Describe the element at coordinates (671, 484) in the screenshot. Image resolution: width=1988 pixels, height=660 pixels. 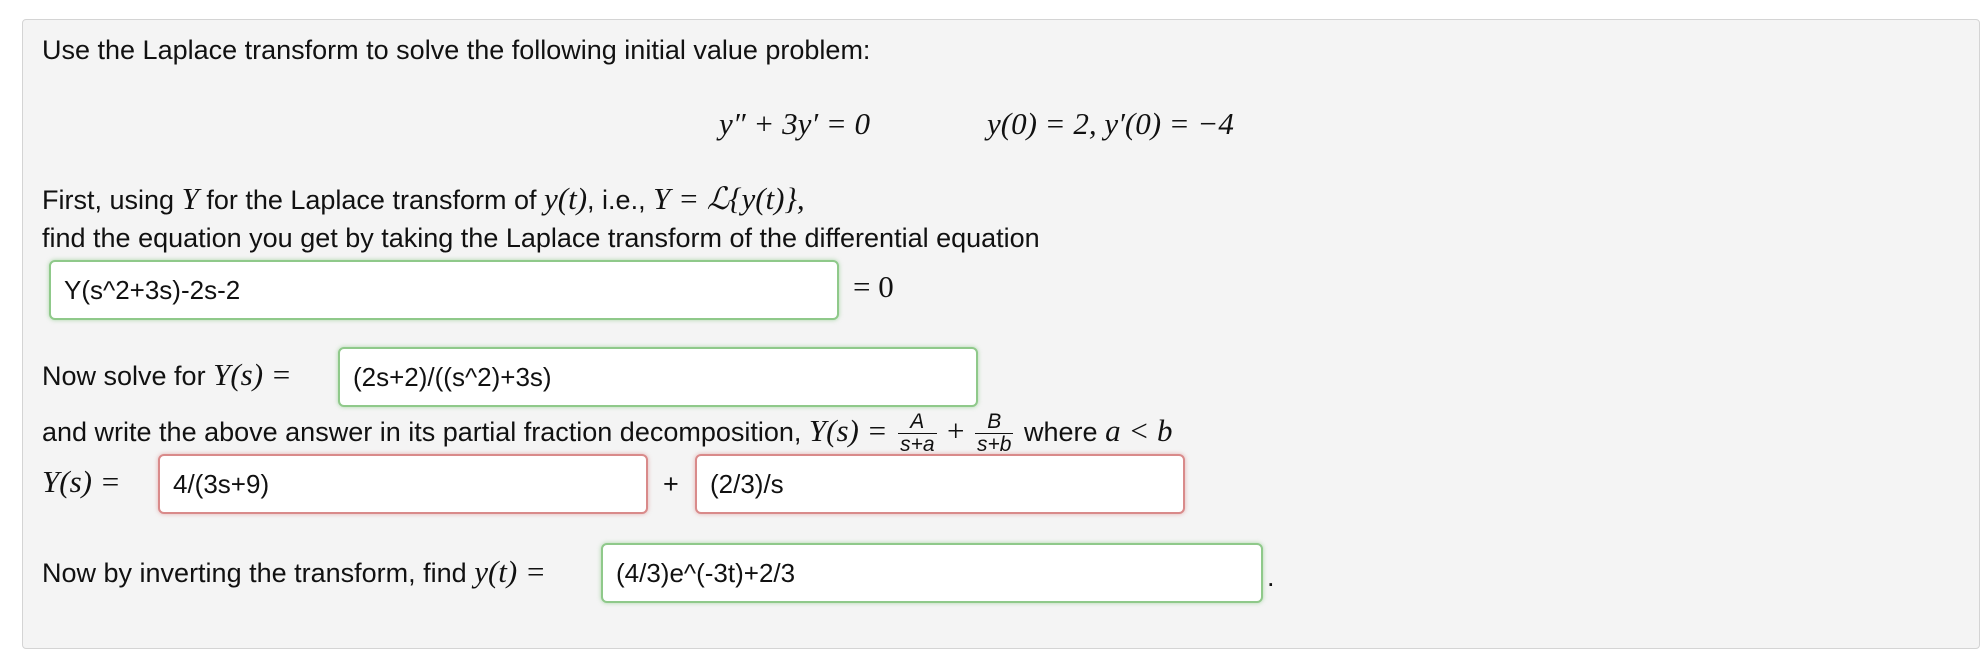
I see `partial-fraction-plus: +` at that location.